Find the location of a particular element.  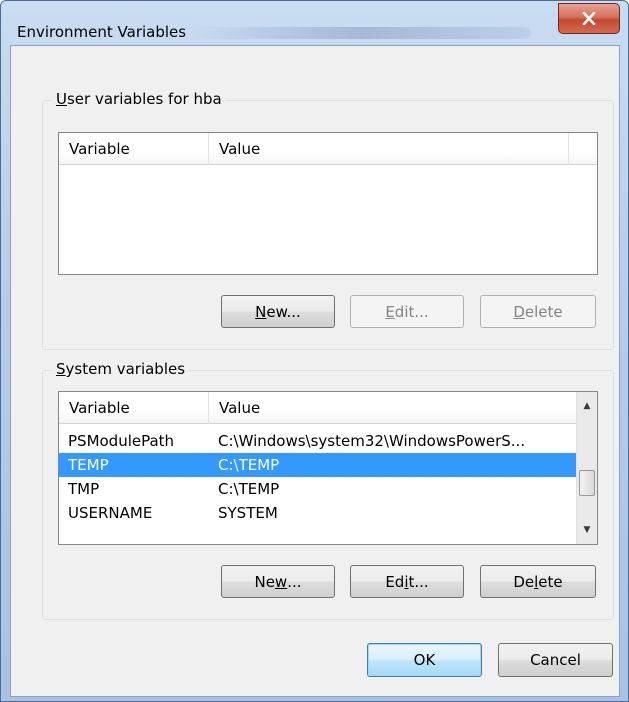

scrollbar-thumb is located at coordinates (587, 483).